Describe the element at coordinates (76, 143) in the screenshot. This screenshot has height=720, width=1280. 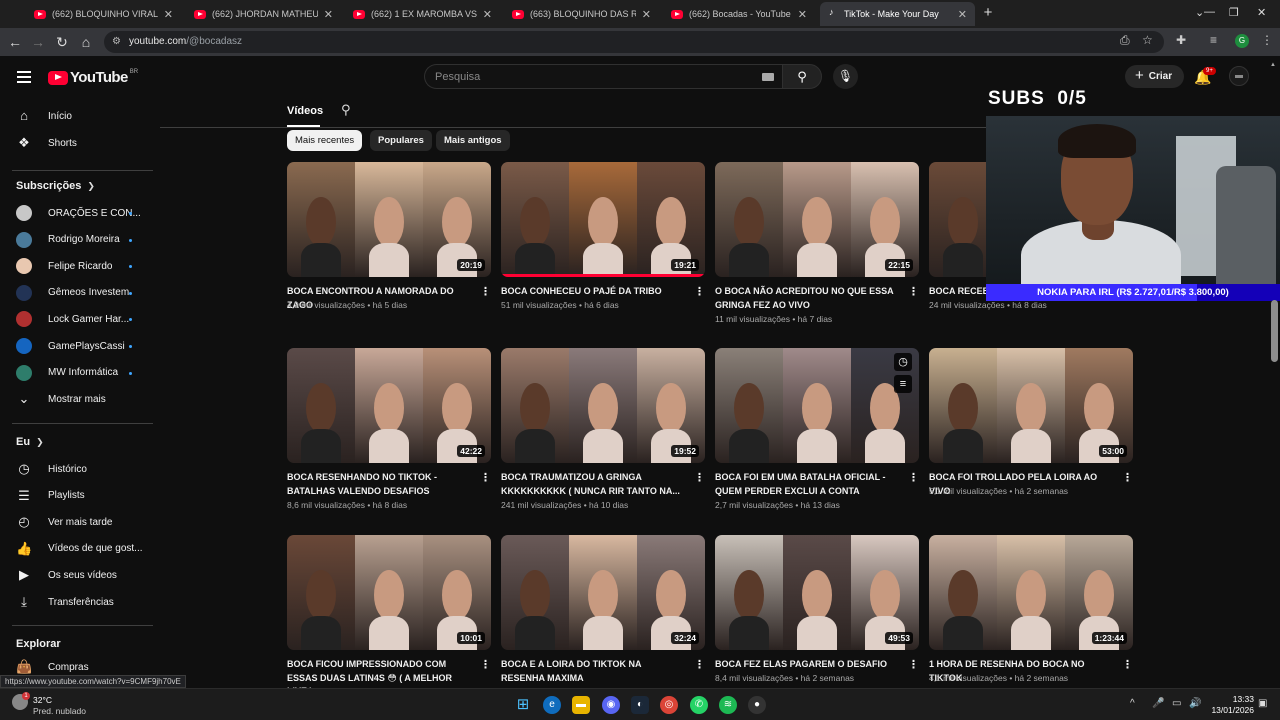
I see `sidebar-item: ❖ Shorts` at that location.